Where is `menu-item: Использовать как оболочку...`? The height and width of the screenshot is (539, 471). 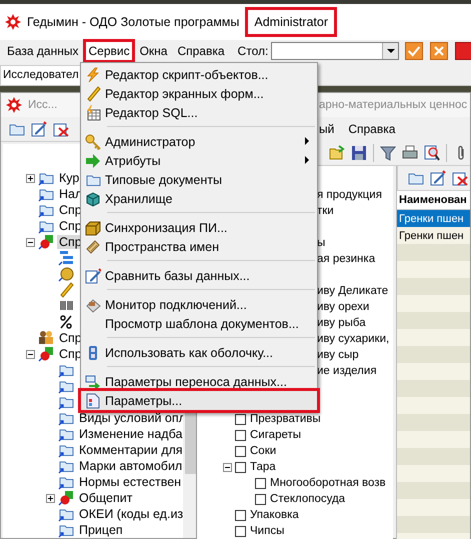 menu-item: Использовать как оболочку... is located at coordinates (199, 352).